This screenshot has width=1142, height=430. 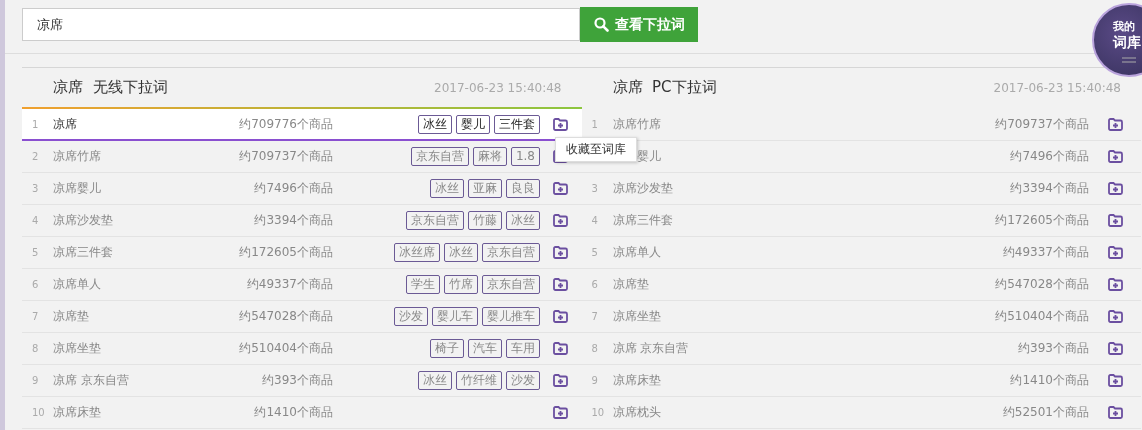 I want to click on badge-label: 我的, so click(x=1124, y=26).